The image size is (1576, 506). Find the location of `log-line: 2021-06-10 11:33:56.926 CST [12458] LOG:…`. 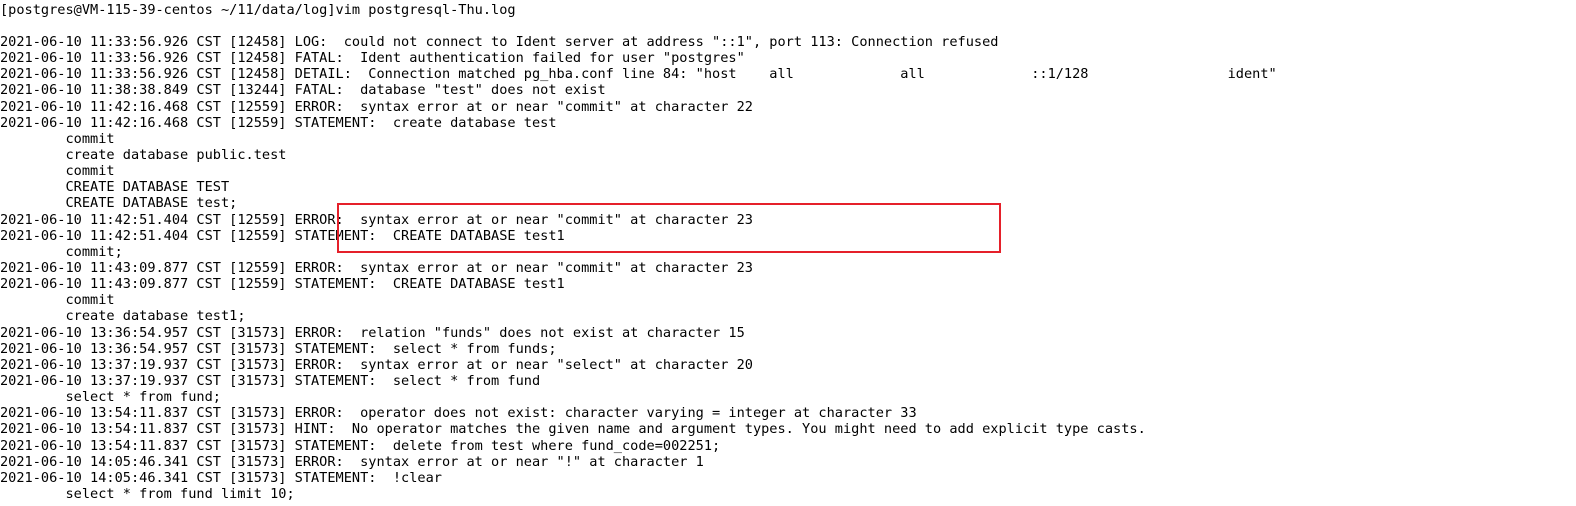

log-line: 2021-06-10 11:33:56.926 CST [12458] LOG:… is located at coordinates (499, 42).